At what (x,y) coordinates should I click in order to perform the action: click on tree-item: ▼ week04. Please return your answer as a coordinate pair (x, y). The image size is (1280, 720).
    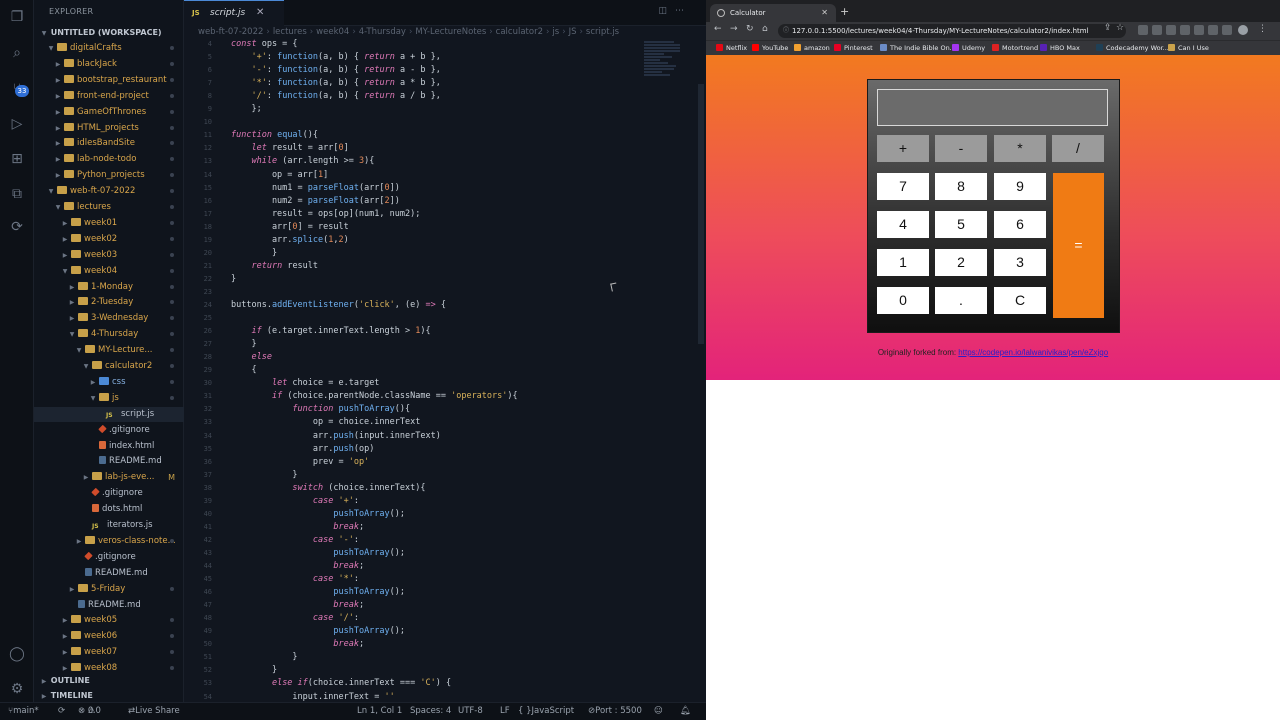
    Looking at the image, I should click on (109, 271).